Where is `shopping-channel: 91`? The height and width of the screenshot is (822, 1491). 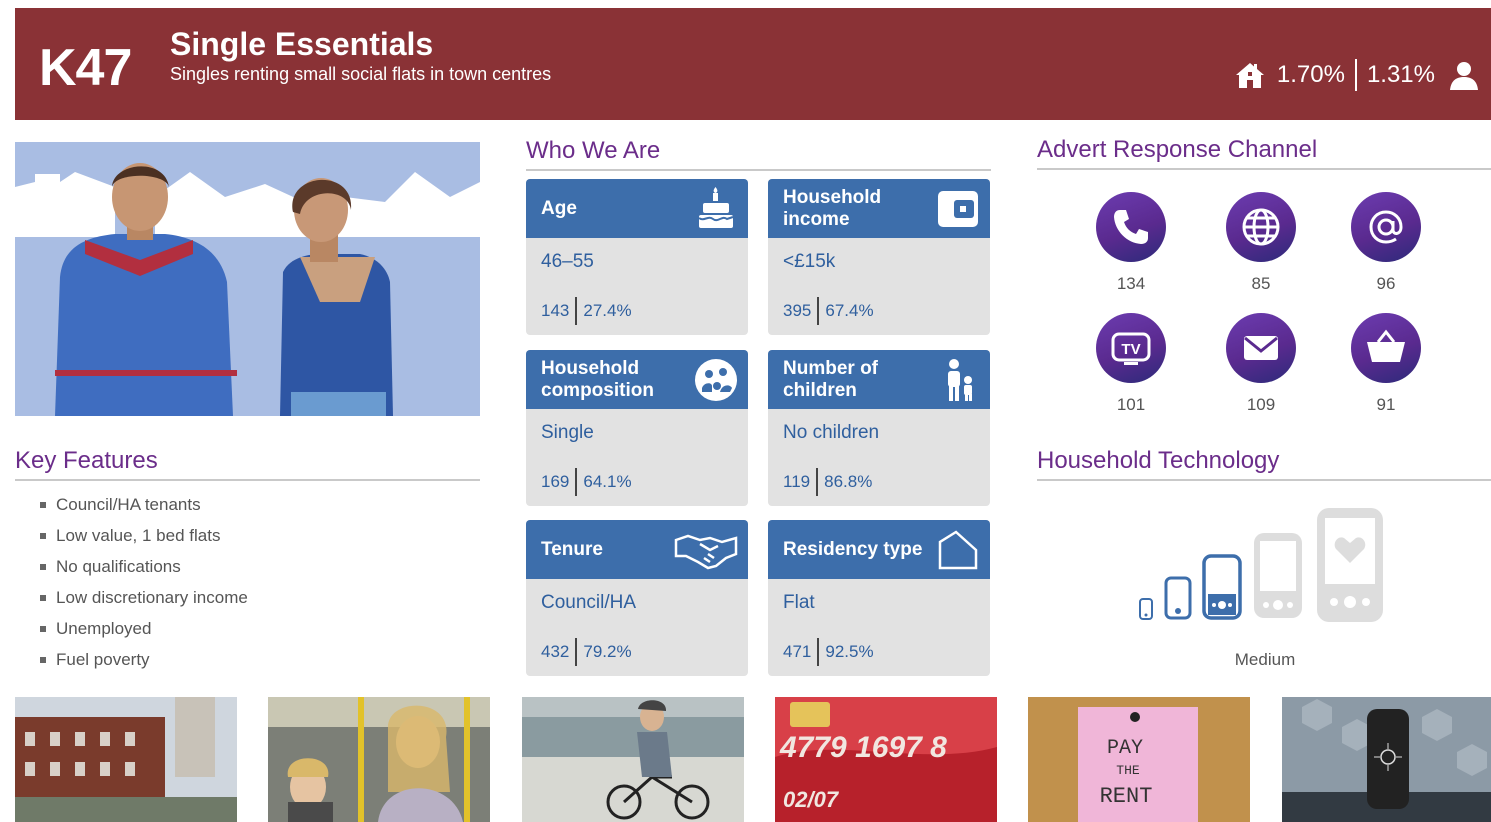
shopping-channel: 91 is located at coordinates (1386, 364).